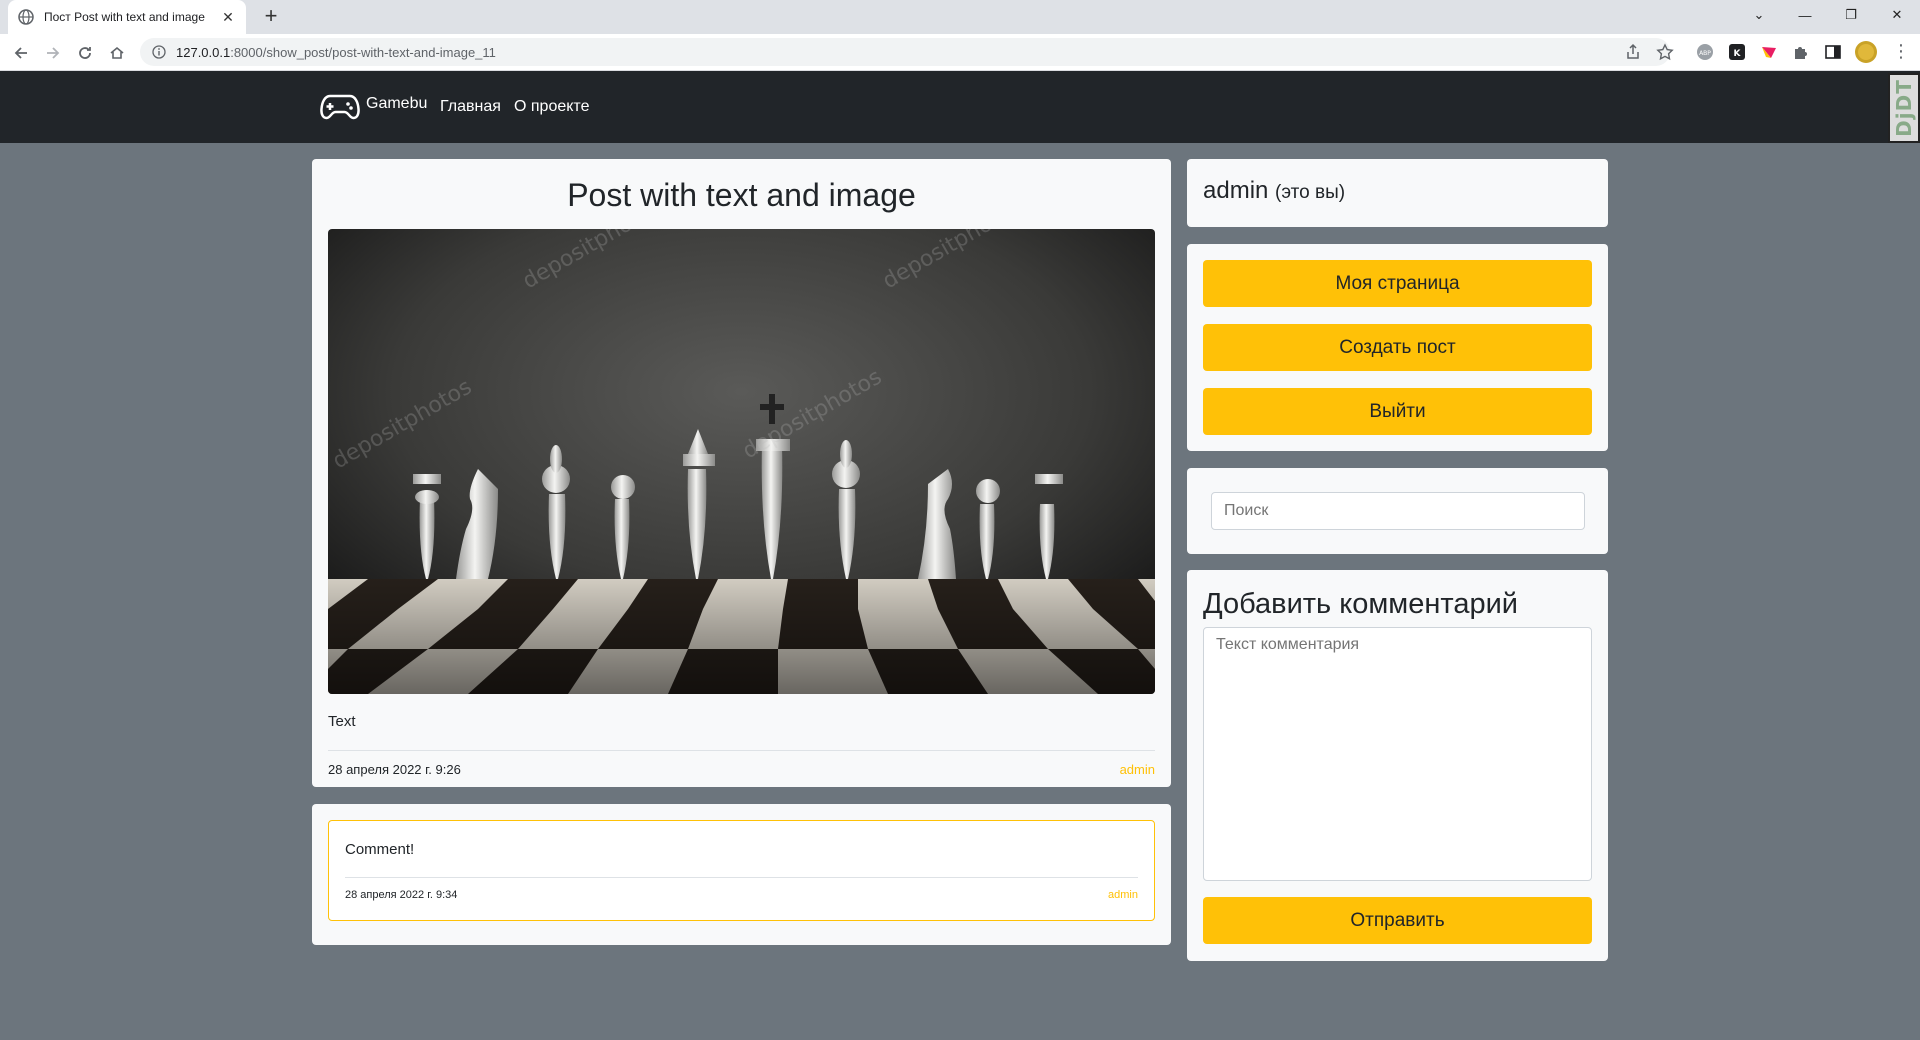 This screenshot has height=1040, width=1920. I want to click on comment-divider, so click(741, 877).